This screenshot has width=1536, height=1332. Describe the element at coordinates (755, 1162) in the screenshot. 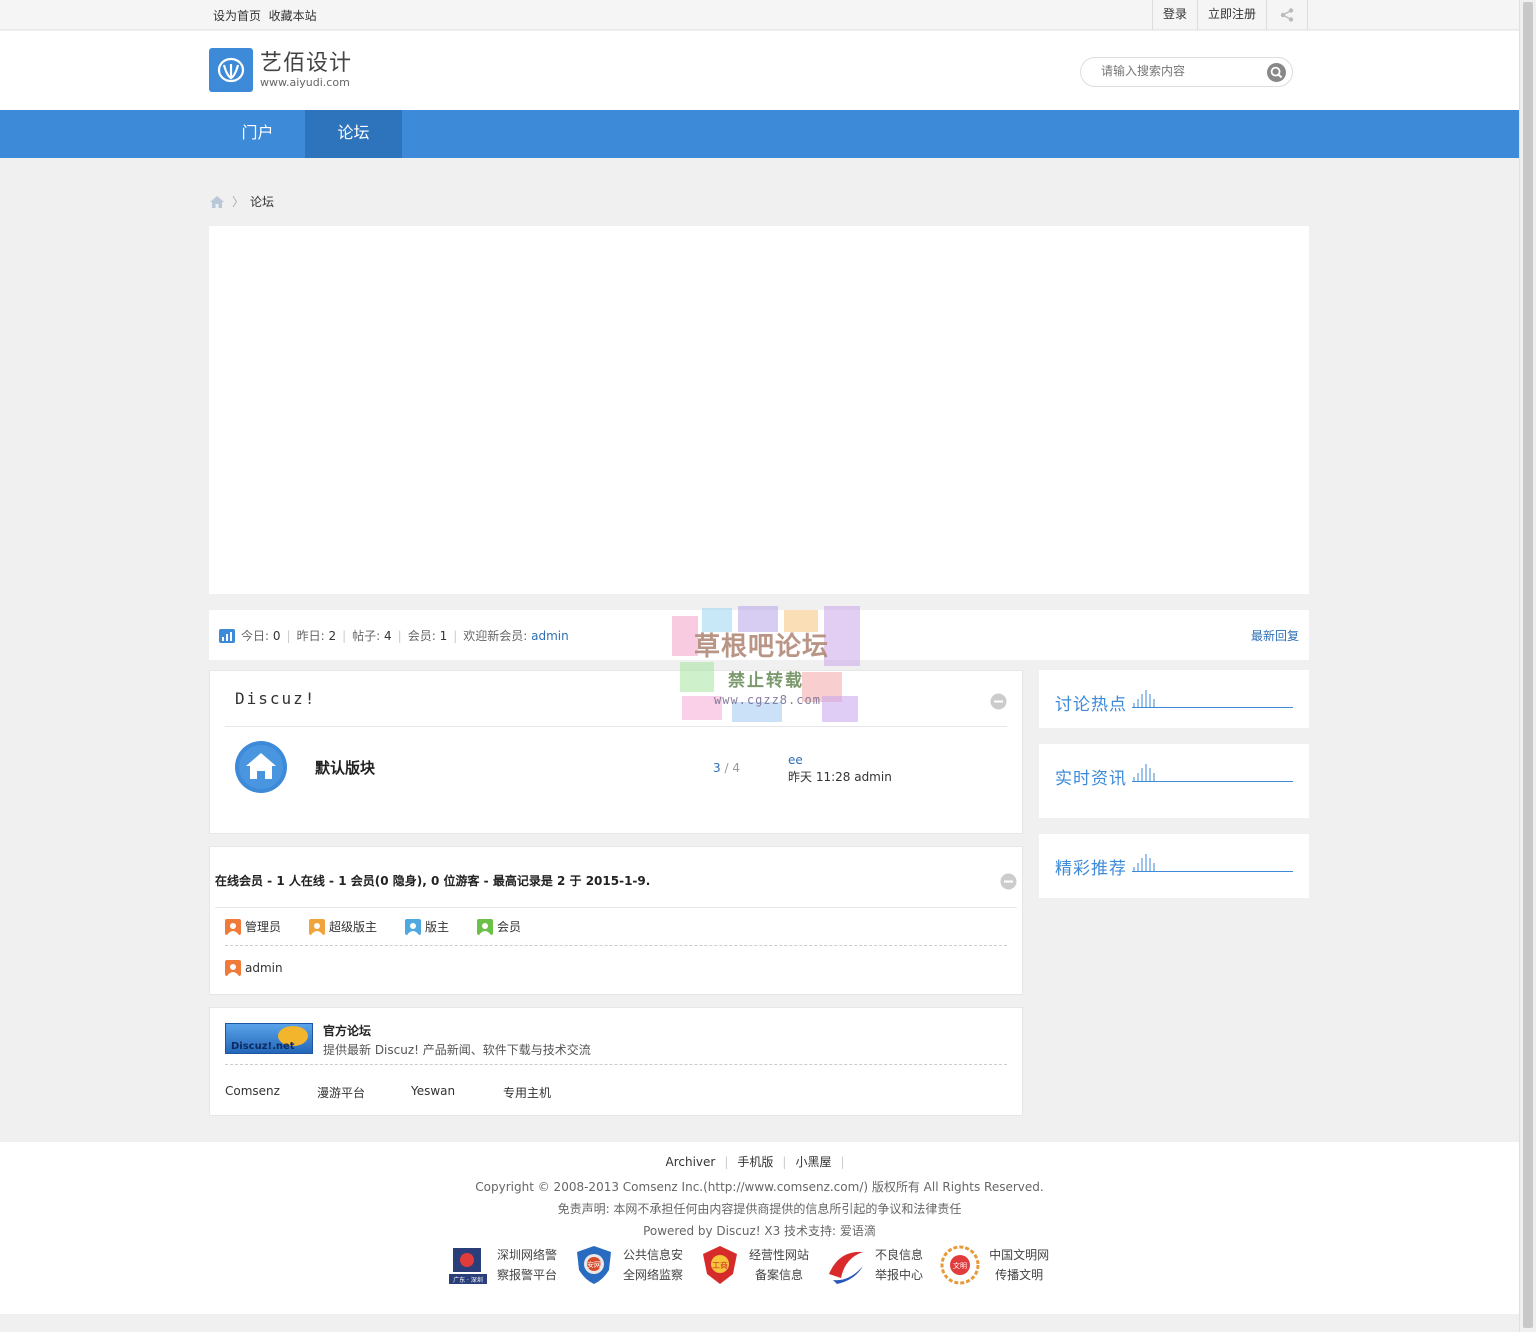

I see `footer-link-mobile: 手机版` at that location.